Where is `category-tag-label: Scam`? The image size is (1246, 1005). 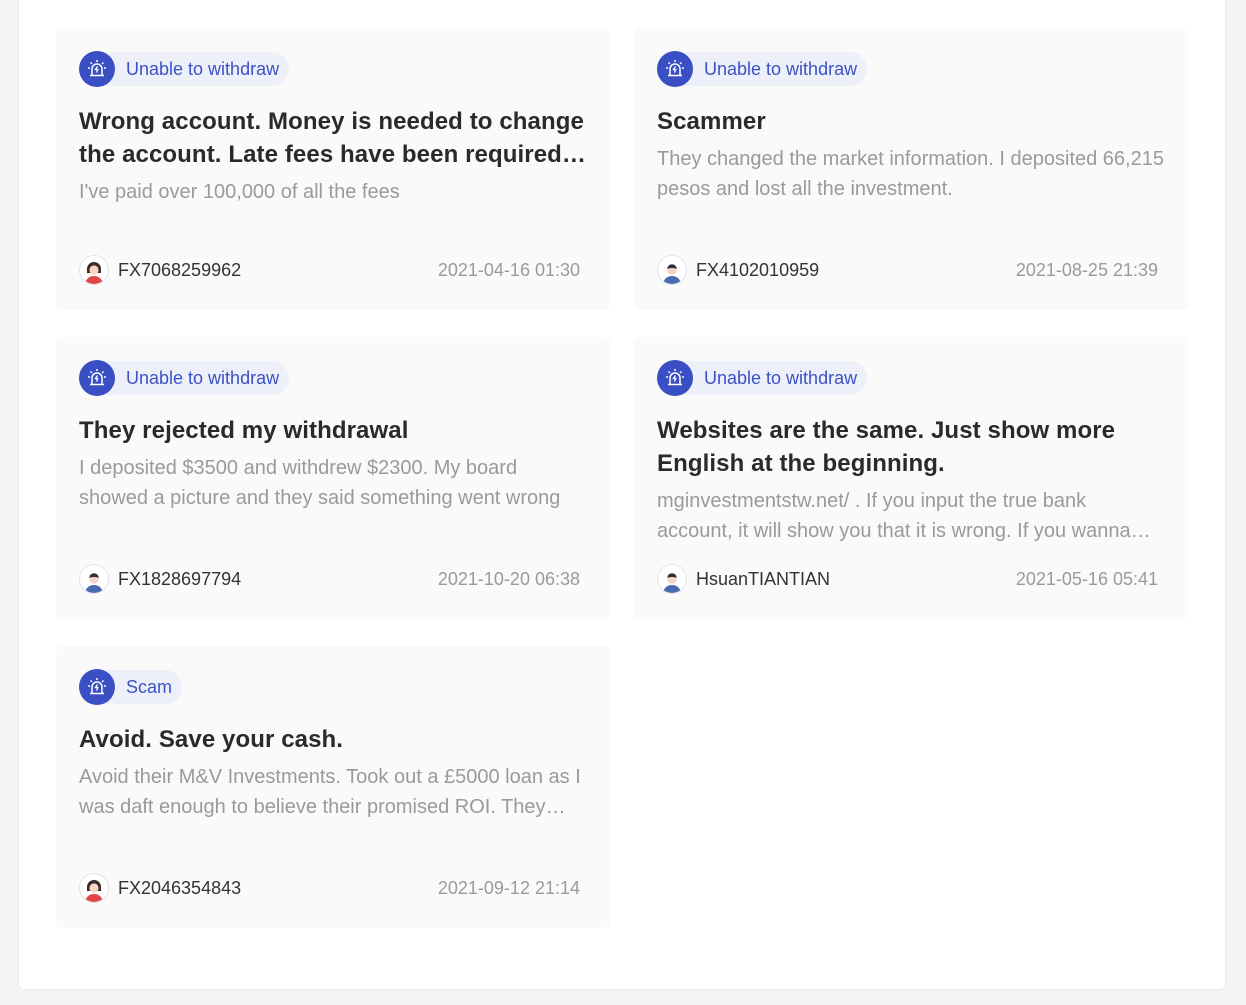
category-tag-label: Scam is located at coordinates (149, 686).